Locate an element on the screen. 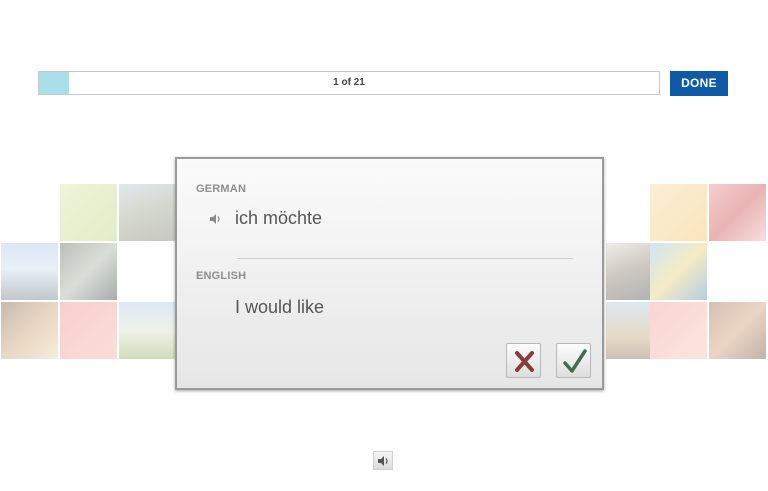  progress-bar: 1 of 21 is located at coordinates (349, 83).